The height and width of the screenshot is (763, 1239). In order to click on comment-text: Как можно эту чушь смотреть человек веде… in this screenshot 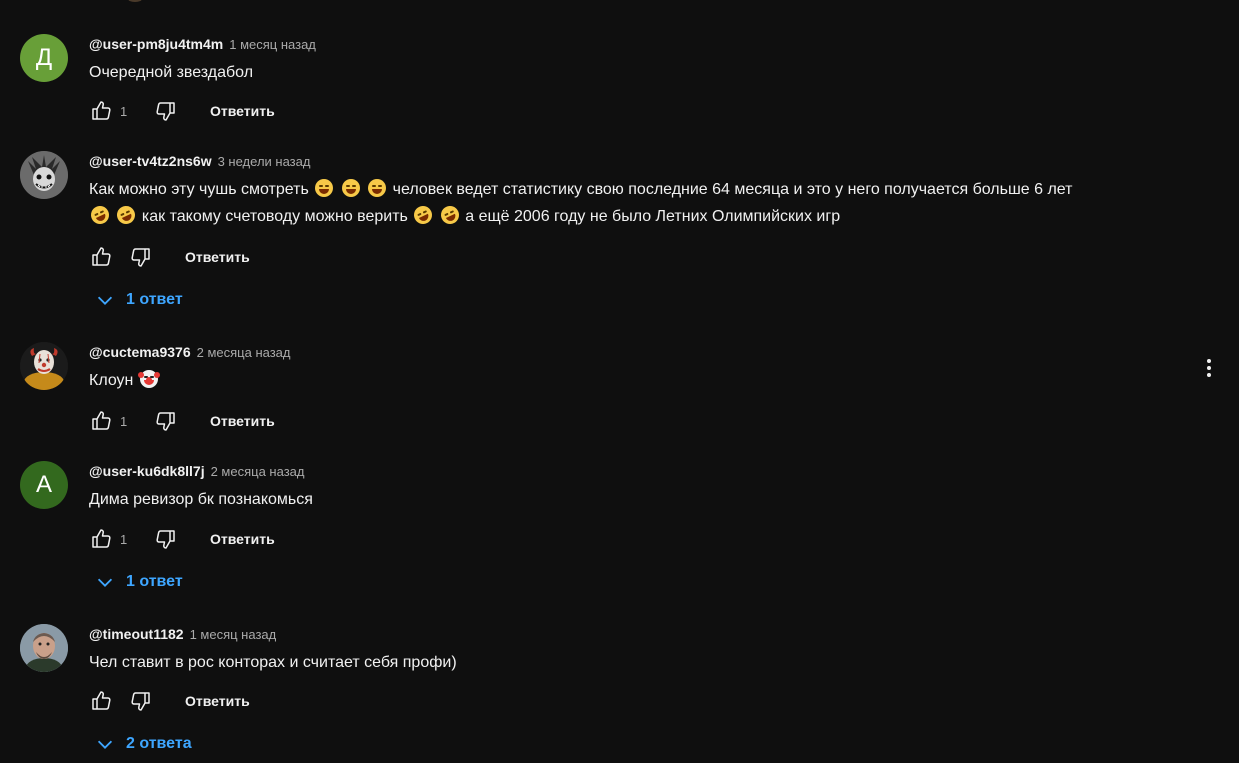, I will do `click(663, 203)`.